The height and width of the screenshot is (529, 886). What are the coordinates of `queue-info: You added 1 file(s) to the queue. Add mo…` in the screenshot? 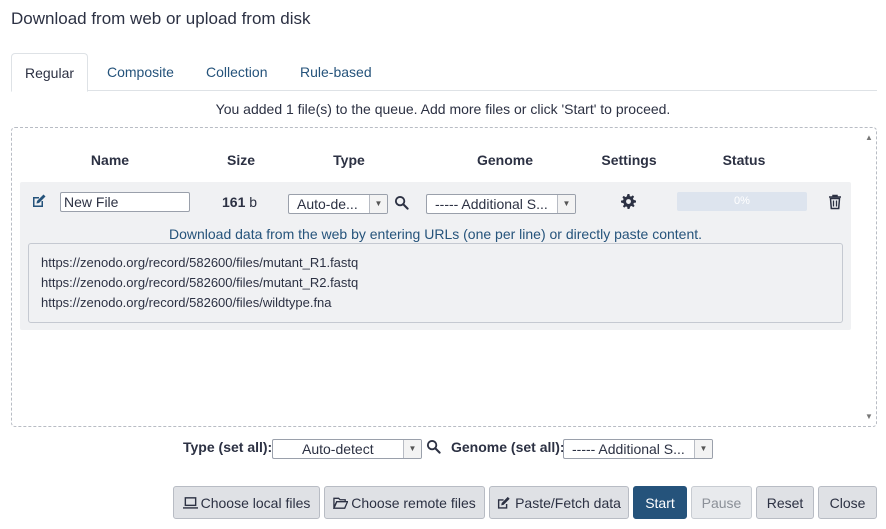 It's located at (443, 109).